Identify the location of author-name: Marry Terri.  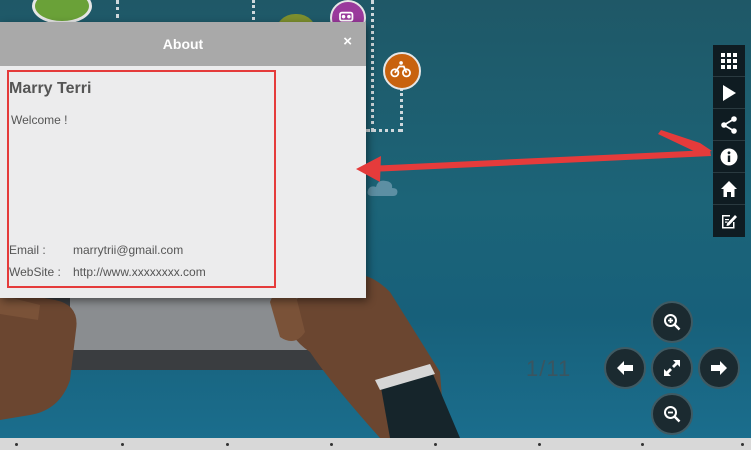
(50, 88).